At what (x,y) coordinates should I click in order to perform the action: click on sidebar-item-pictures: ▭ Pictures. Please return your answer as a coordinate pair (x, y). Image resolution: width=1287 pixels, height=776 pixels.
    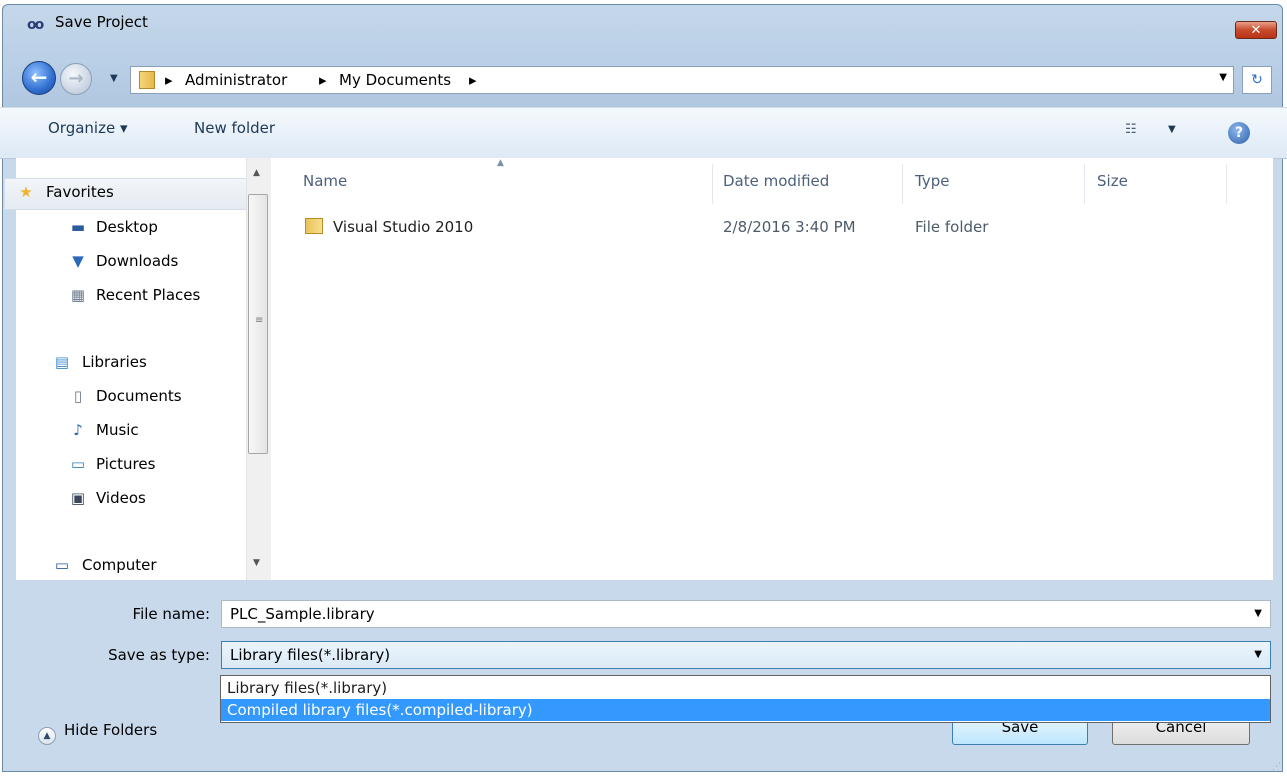
    Looking at the image, I should click on (112, 464).